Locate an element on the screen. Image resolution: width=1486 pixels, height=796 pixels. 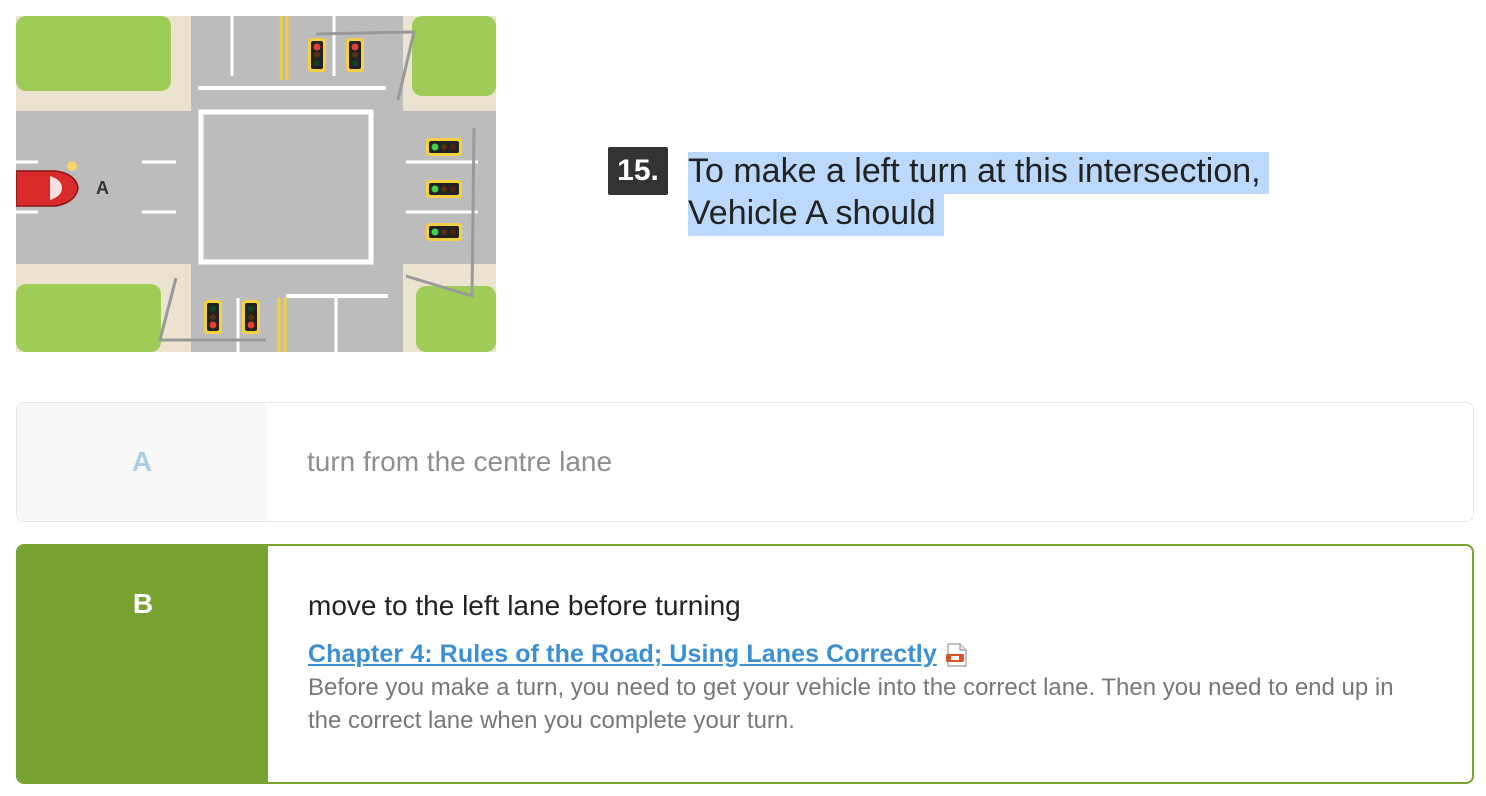
grass-bottom-left is located at coordinates (88, 318).